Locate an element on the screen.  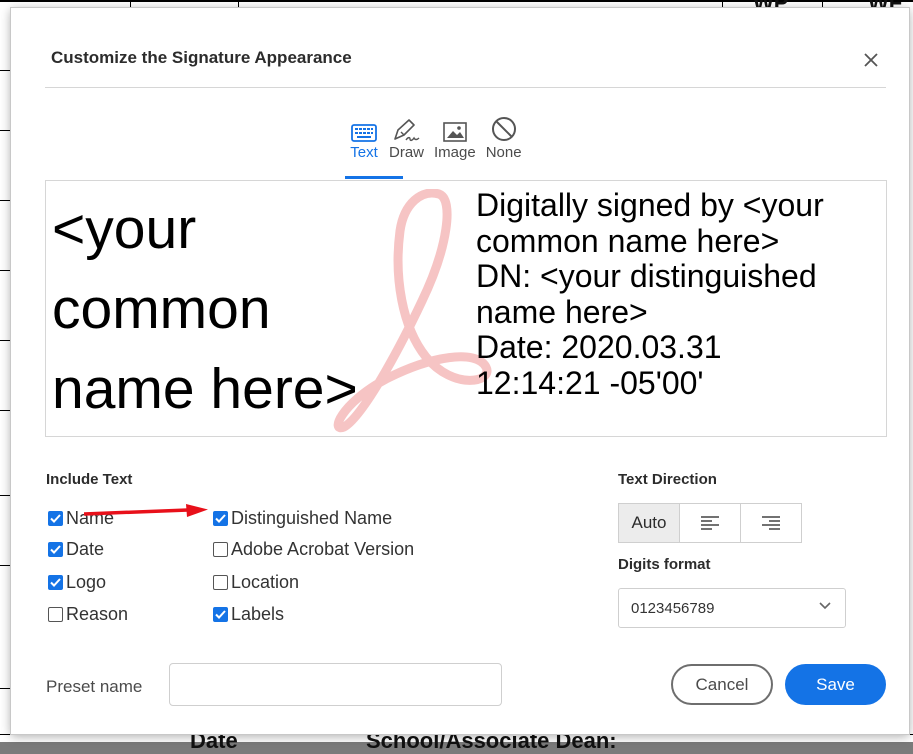
text-direction-group: Auto is located at coordinates (710, 523).